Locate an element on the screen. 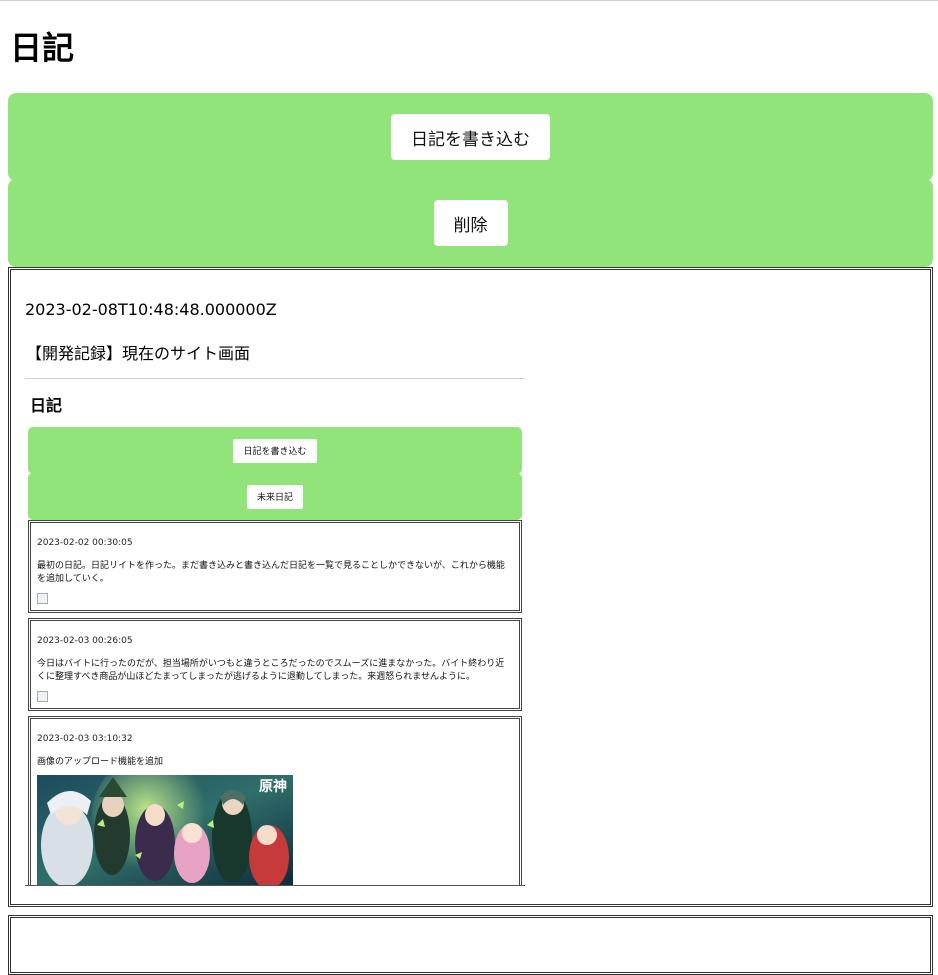 The image size is (938, 975). delete-button: 削除 is located at coordinates (470, 223).